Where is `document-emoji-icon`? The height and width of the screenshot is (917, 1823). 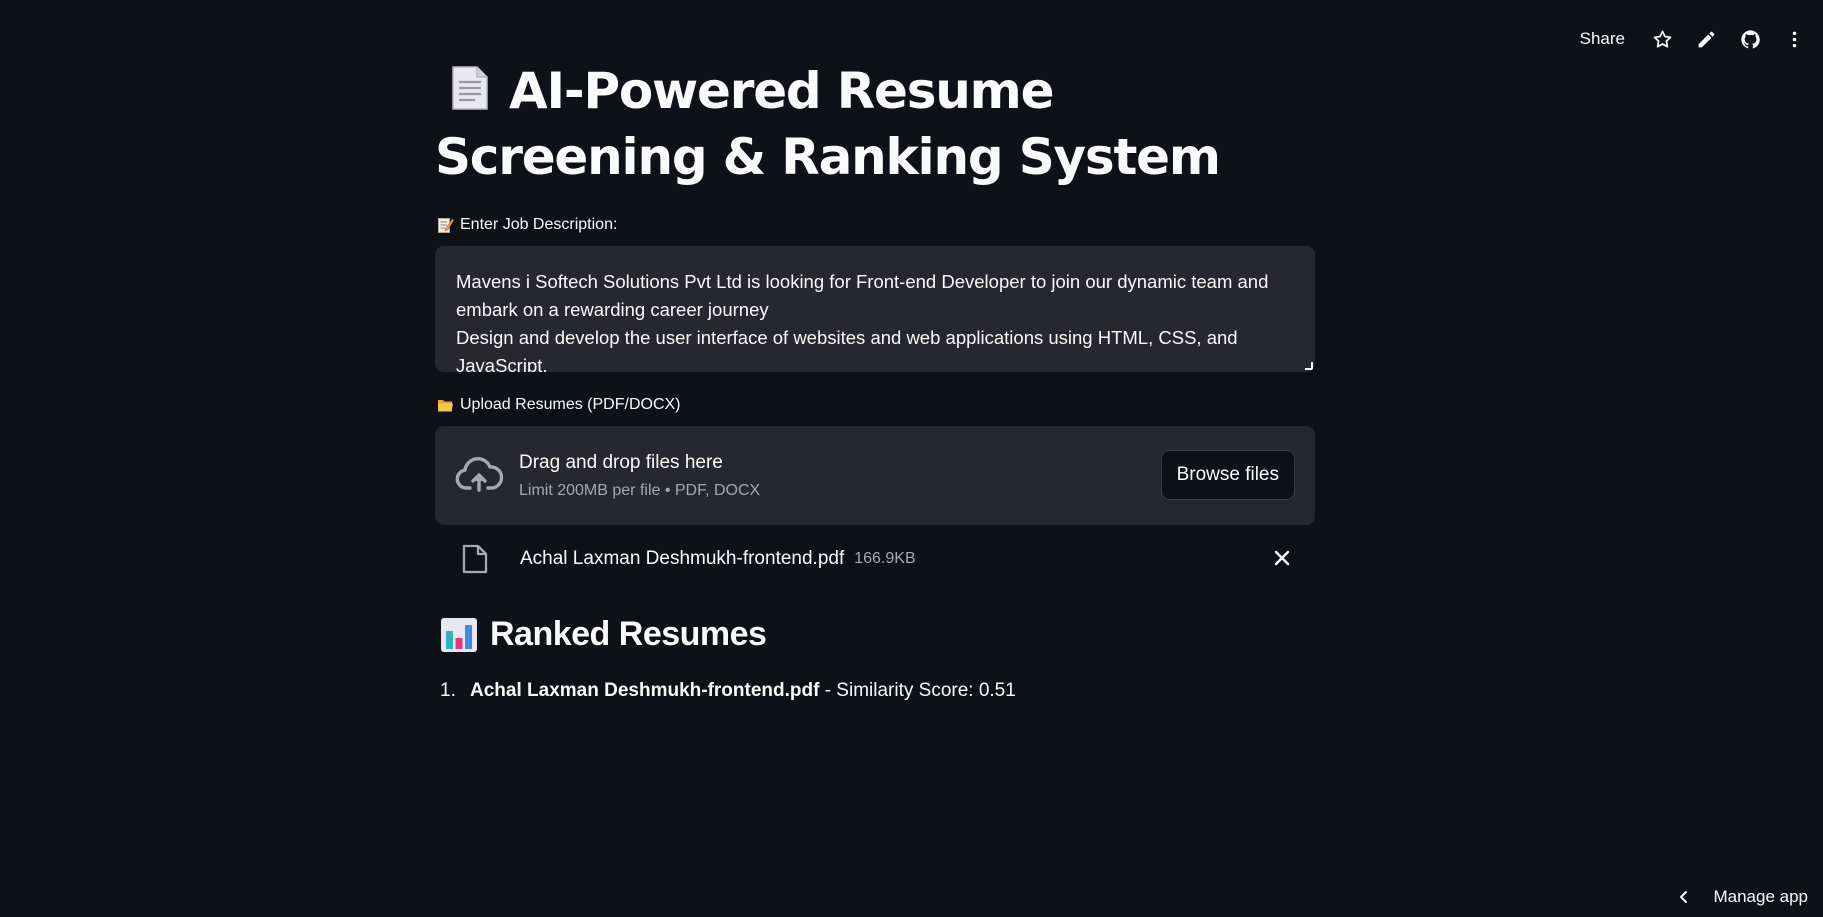 document-emoji-icon is located at coordinates (470, 88).